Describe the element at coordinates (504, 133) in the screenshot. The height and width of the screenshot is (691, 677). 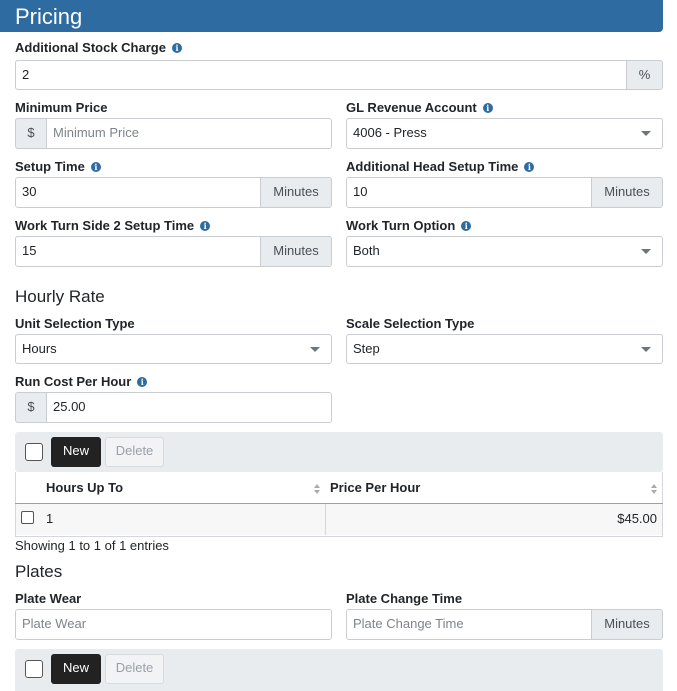
I see `gl-revenue-account-select: 4006 - Press` at that location.